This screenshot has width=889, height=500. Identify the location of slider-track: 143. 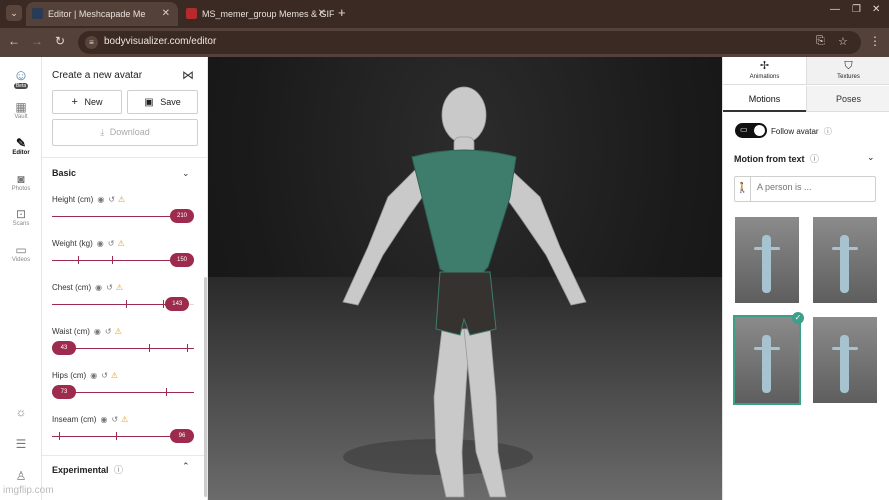
(123, 304).